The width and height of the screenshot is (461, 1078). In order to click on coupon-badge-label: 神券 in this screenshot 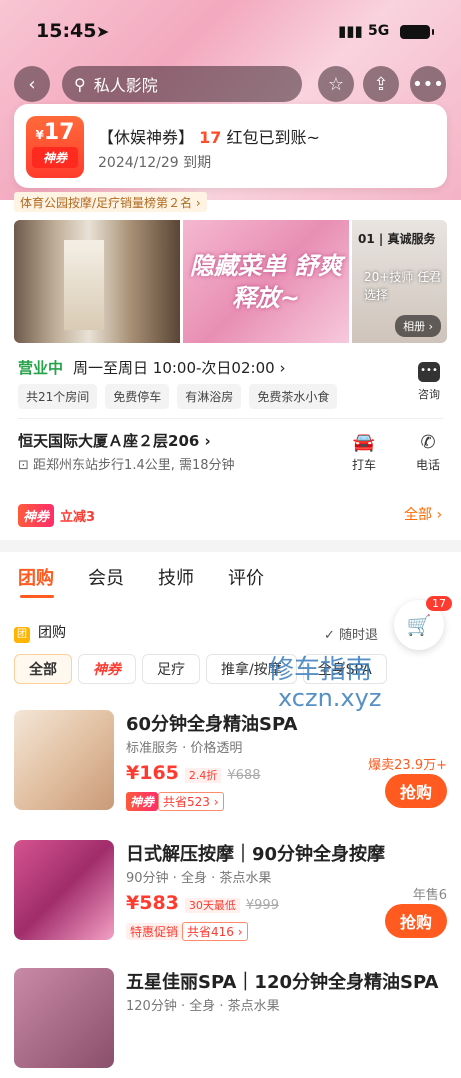, I will do `click(55, 157)`.